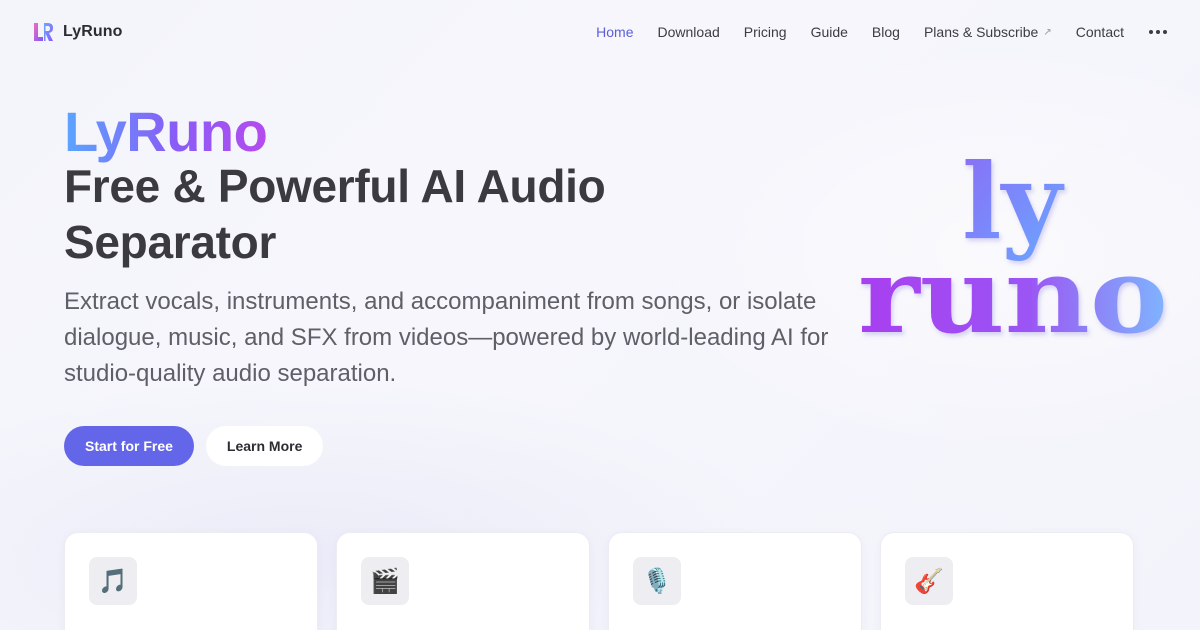 This screenshot has width=1200, height=630. What do you see at coordinates (599, 581) in the screenshot?
I see `feature-cards: 🎵 🎬 🎙️ 🎸` at bounding box center [599, 581].